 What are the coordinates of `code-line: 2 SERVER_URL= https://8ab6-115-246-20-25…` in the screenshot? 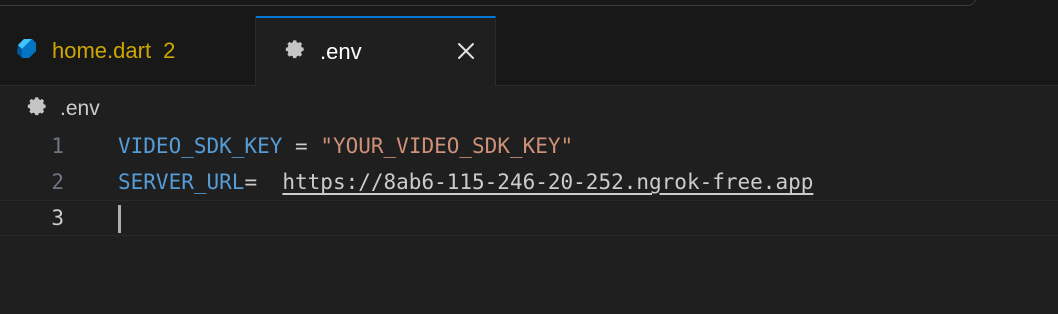 It's located at (529, 182).